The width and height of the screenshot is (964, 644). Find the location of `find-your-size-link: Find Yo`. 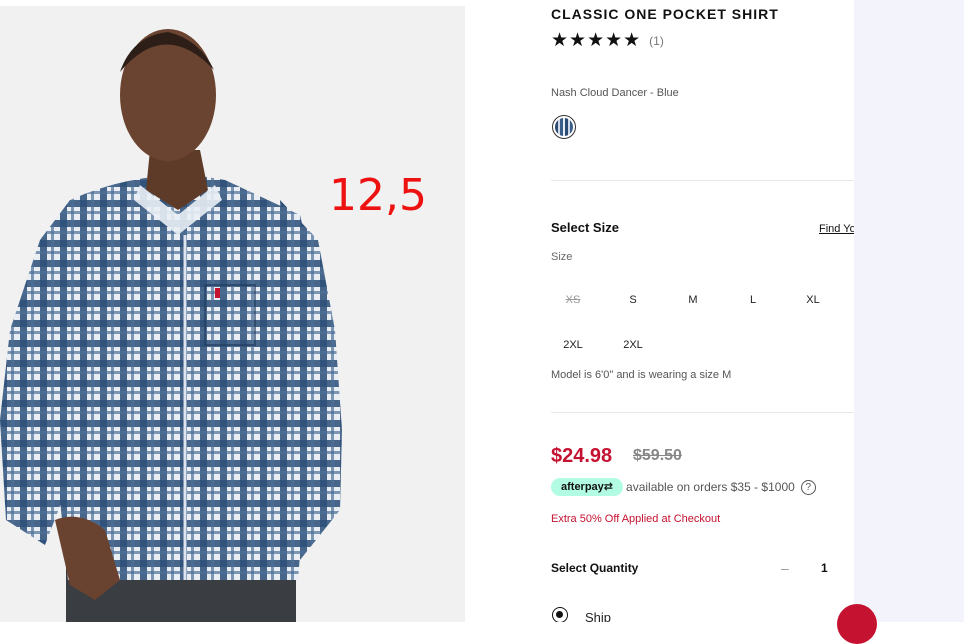

find-your-size-link: Find Yo is located at coordinates (836, 229).